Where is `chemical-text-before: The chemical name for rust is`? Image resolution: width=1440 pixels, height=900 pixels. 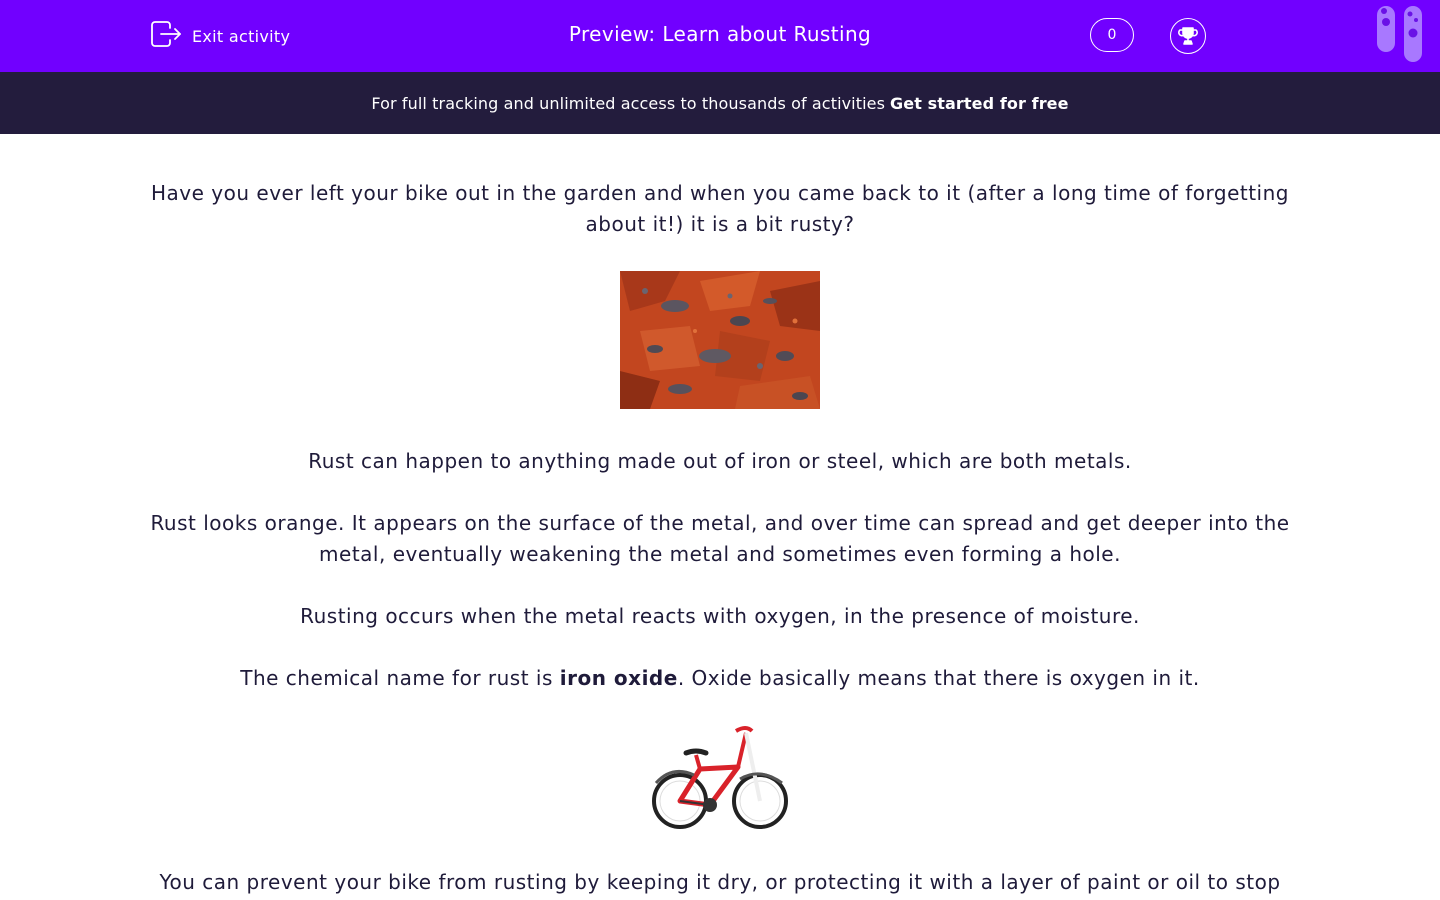 chemical-text-before: The chemical name for rust is is located at coordinates (400, 678).